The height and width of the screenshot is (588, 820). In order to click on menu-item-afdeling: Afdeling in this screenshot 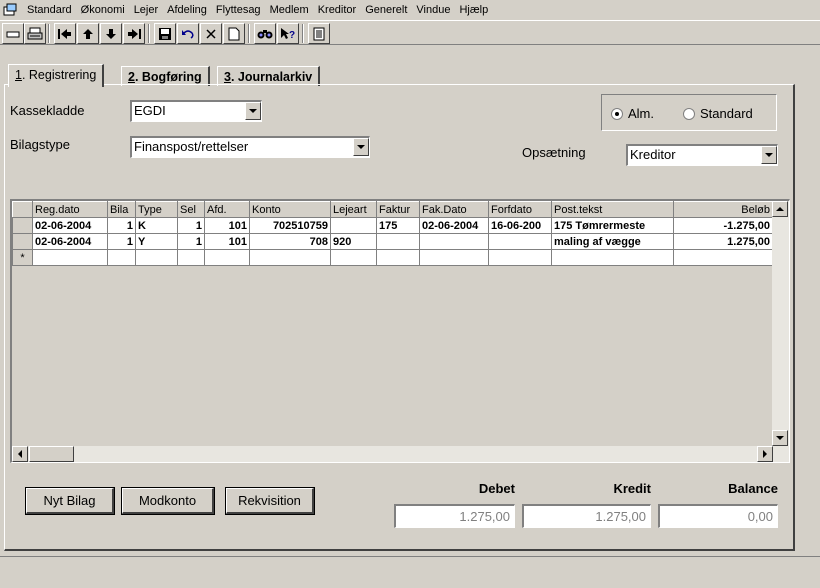, I will do `click(187, 10)`.